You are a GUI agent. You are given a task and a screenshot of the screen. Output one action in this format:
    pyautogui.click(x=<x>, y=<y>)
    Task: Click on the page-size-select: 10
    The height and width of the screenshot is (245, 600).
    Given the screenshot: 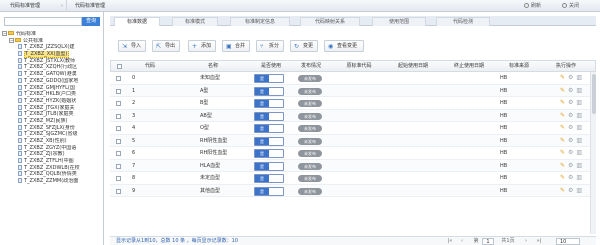 What is the action you would take?
    pyautogui.click(x=568, y=241)
    